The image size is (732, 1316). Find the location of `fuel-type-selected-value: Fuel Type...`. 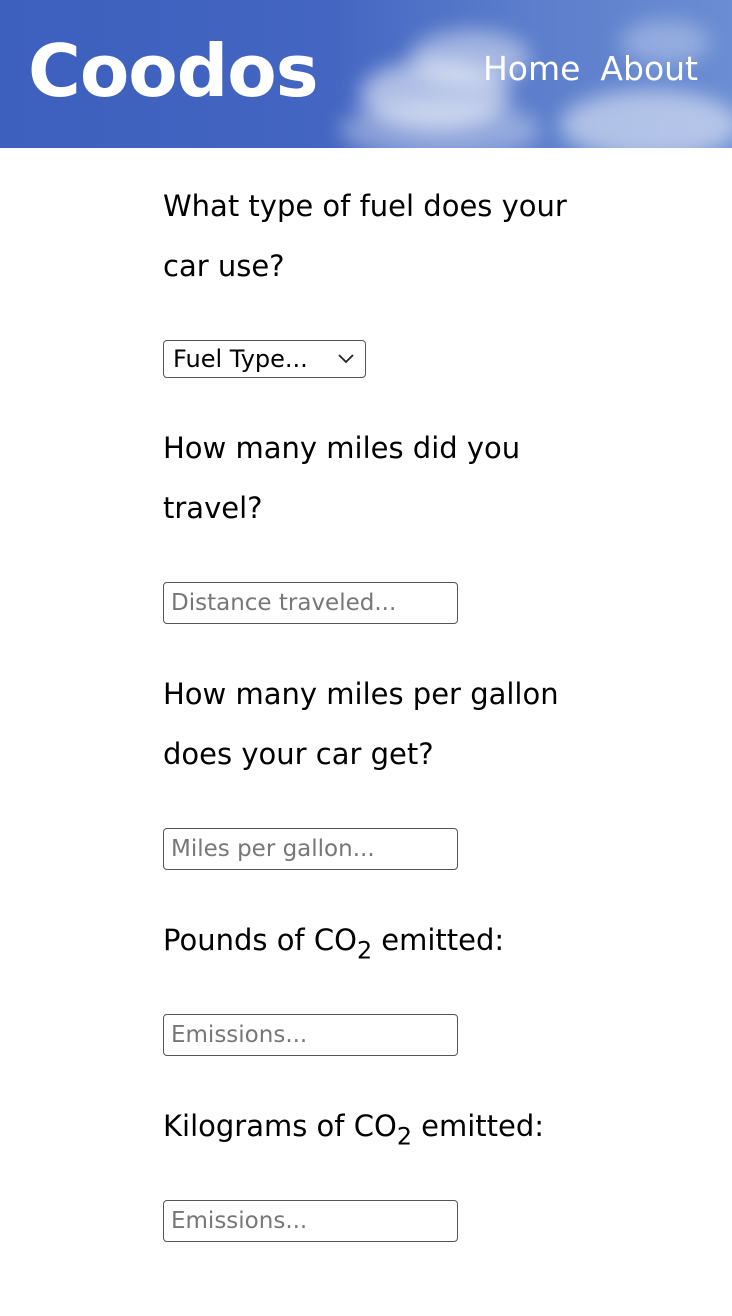

fuel-type-selected-value: Fuel Type... is located at coordinates (240, 359).